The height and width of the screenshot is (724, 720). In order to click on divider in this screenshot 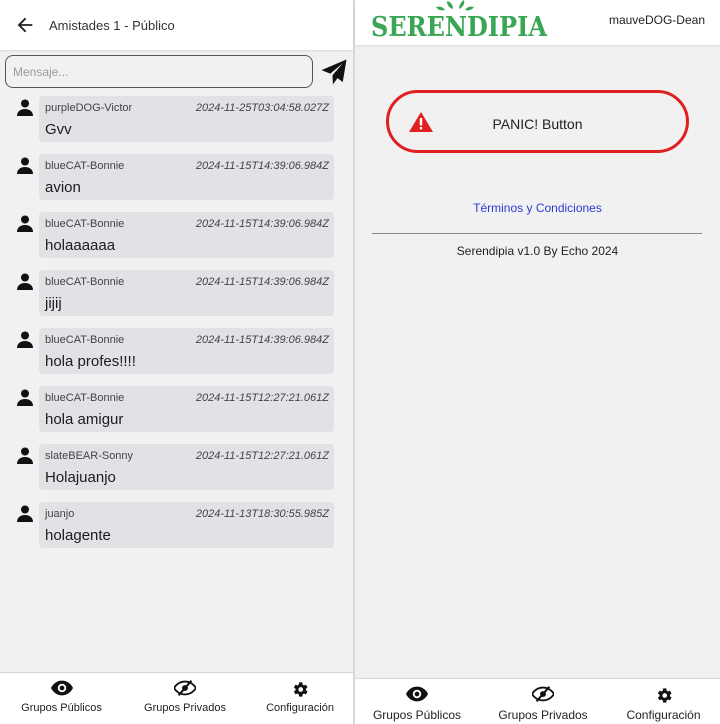, I will do `click(537, 233)`.